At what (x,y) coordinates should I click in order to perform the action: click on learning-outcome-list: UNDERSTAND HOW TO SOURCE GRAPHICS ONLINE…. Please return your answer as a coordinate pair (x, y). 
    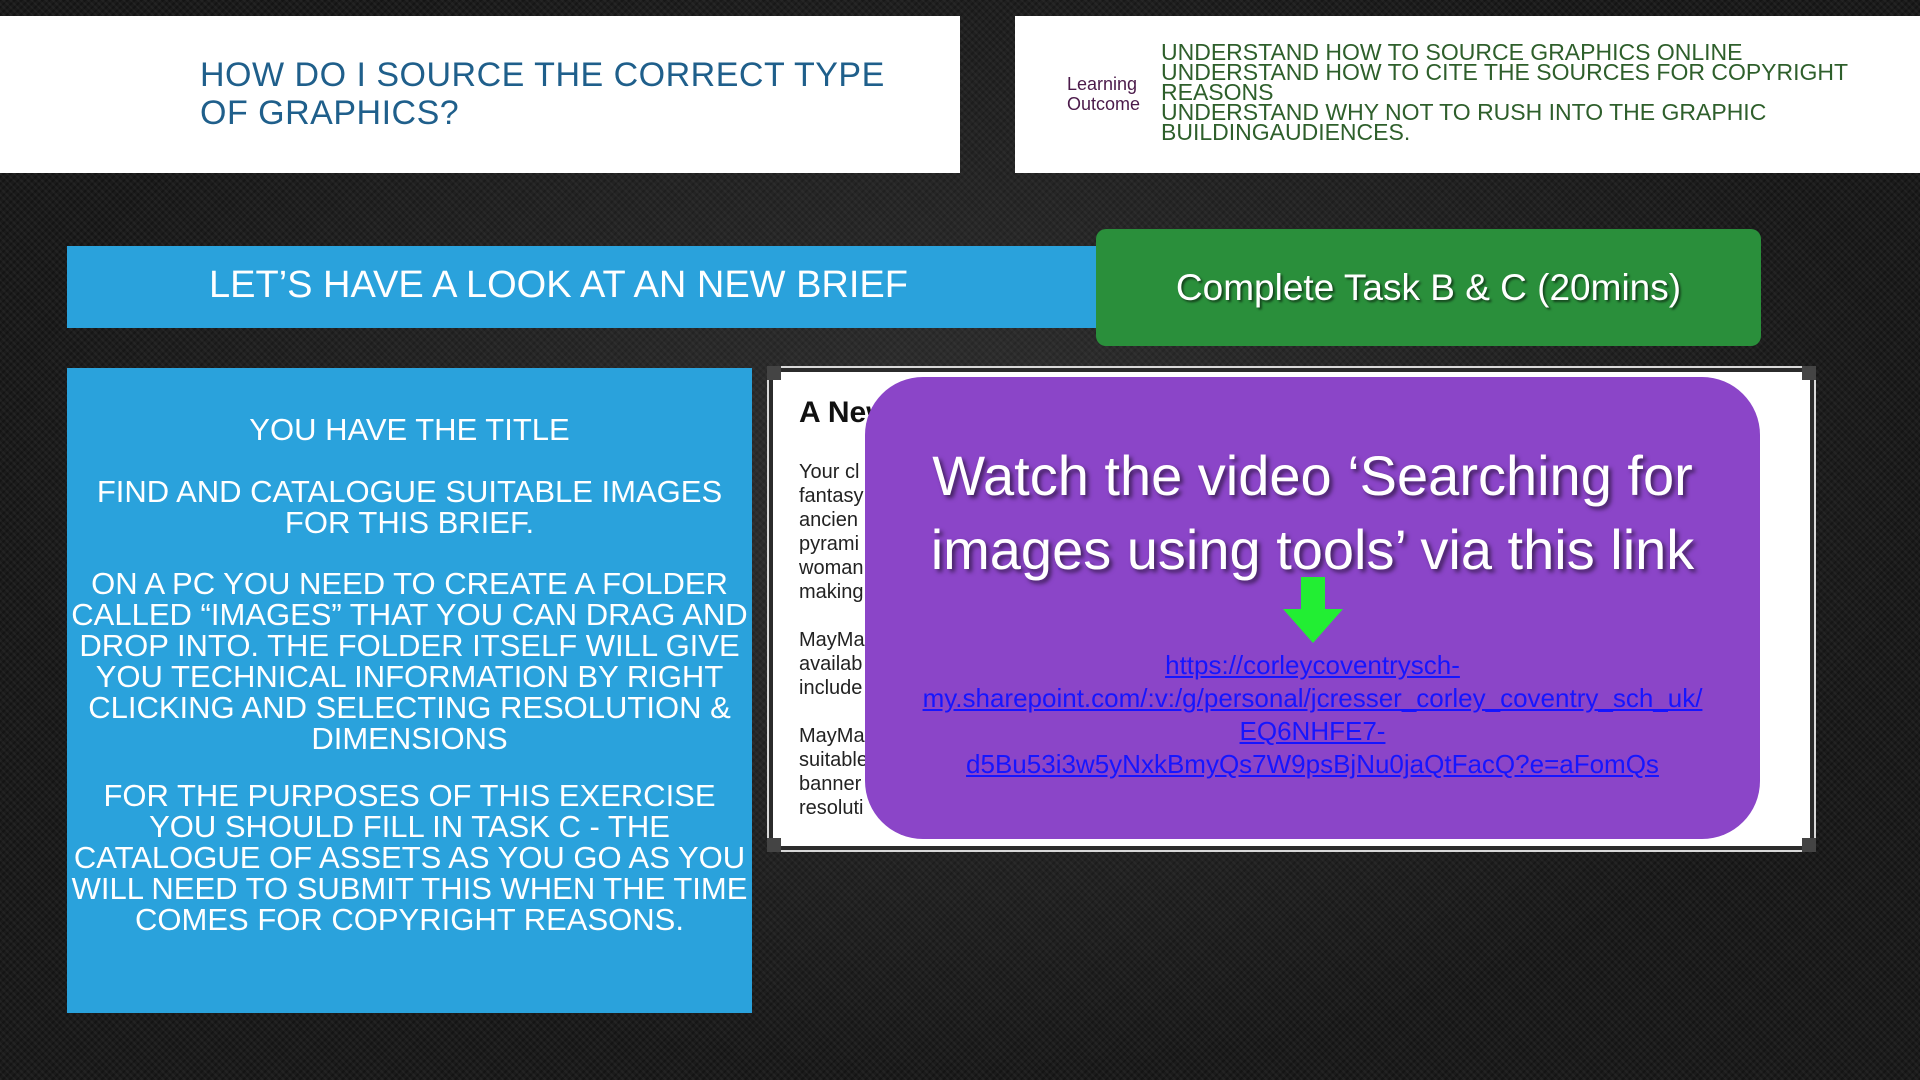
    Looking at the image, I should click on (1536, 93).